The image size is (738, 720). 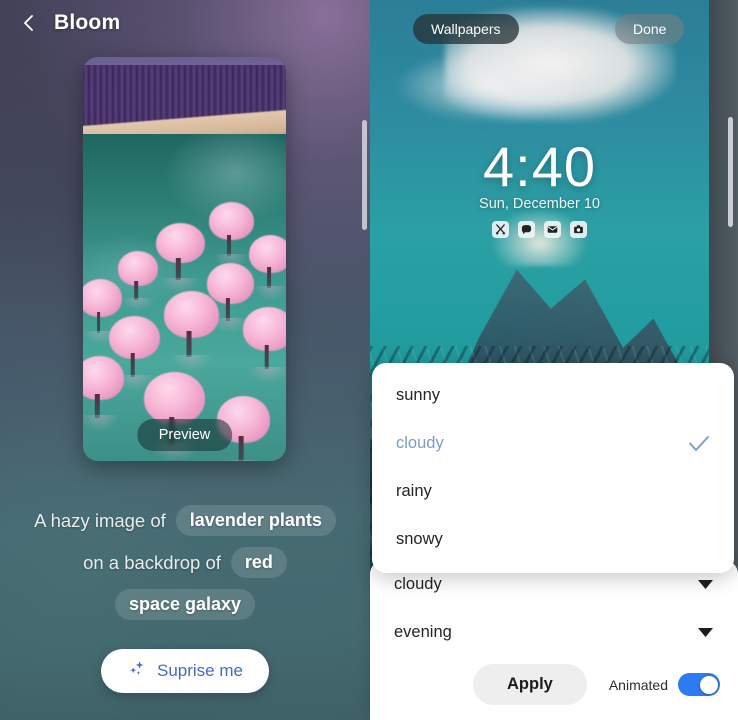 I want to click on prompt-line-2: on a backdrop of red, so click(x=185, y=562).